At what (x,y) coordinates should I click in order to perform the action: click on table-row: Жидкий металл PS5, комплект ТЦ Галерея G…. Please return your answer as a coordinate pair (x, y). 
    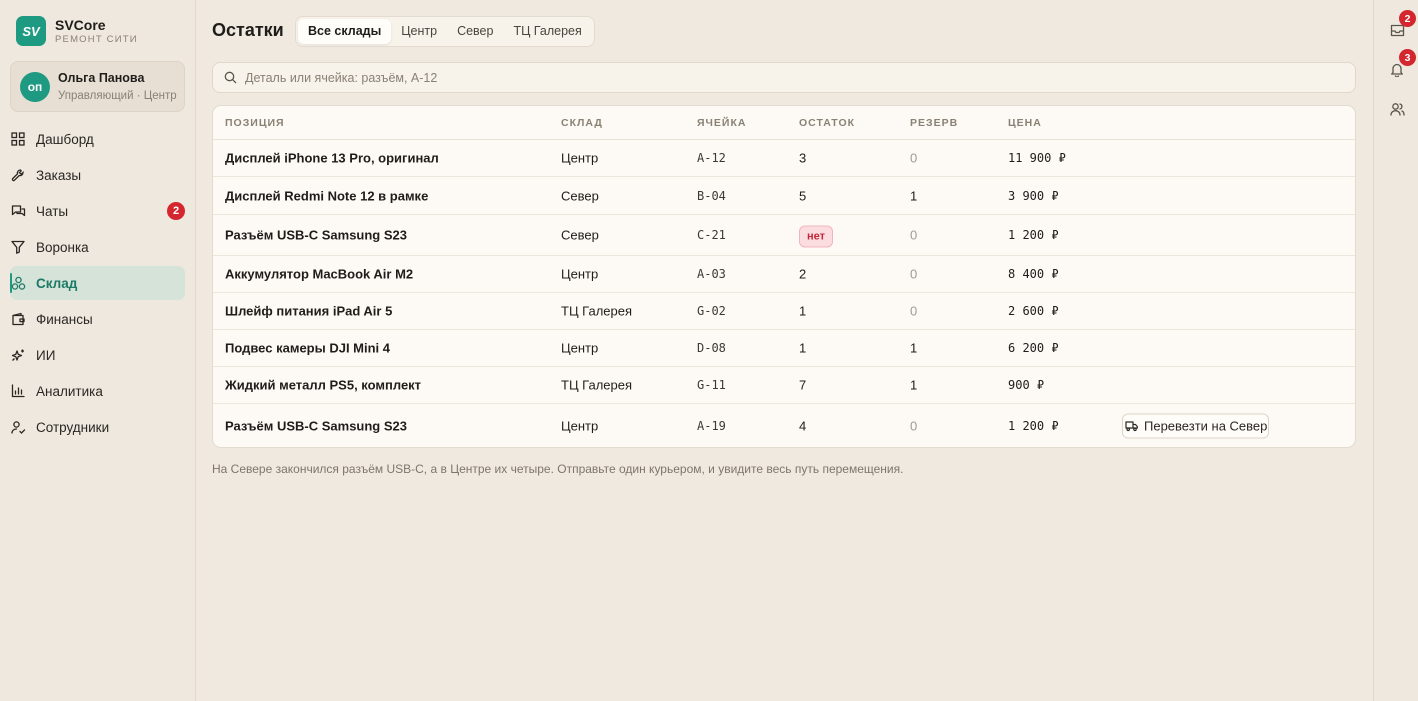
    Looking at the image, I should click on (784, 385).